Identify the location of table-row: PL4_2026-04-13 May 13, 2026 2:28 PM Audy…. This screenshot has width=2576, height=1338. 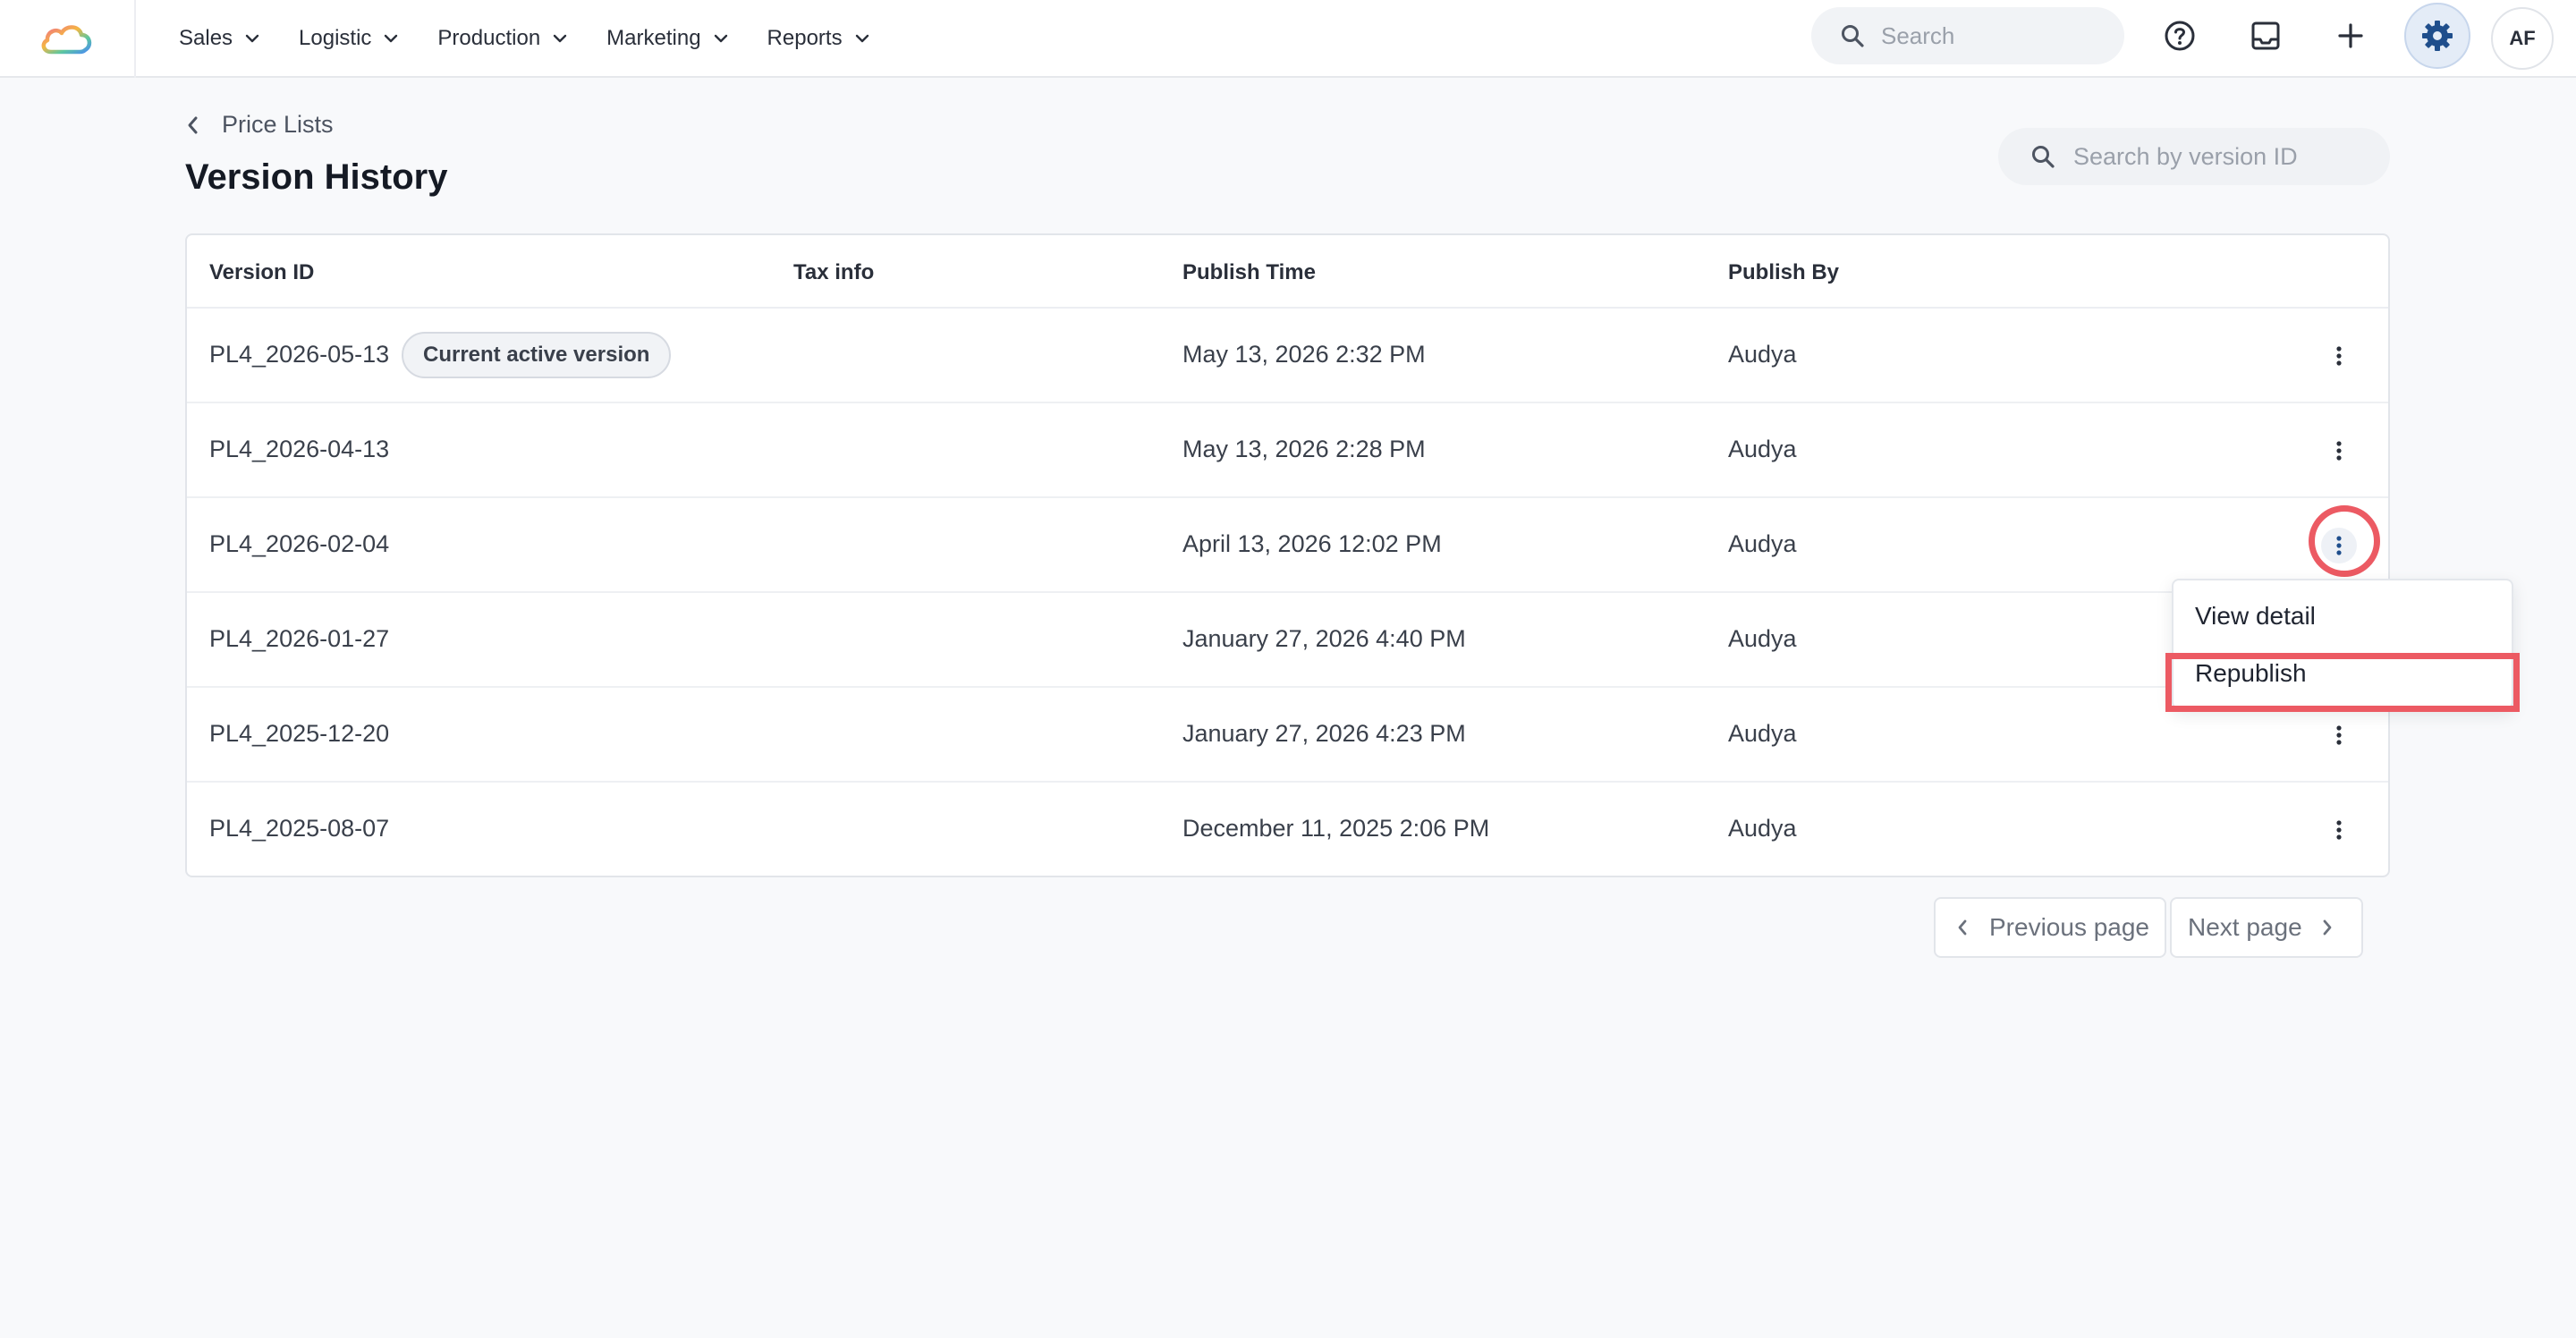
(1287, 450).